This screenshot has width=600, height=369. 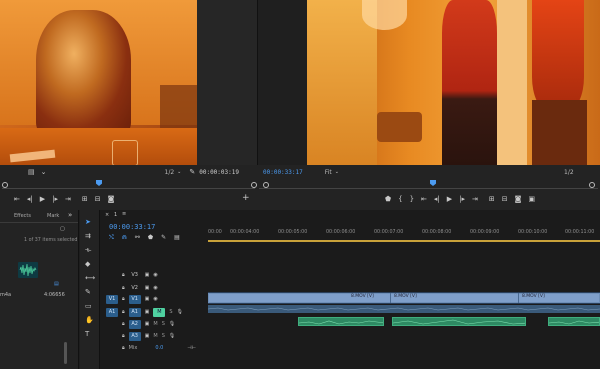 What do you see at coordinates (124, 238) in the screenshot?
I see `snap-icon: ⋒` at bounding box center [124, 238].